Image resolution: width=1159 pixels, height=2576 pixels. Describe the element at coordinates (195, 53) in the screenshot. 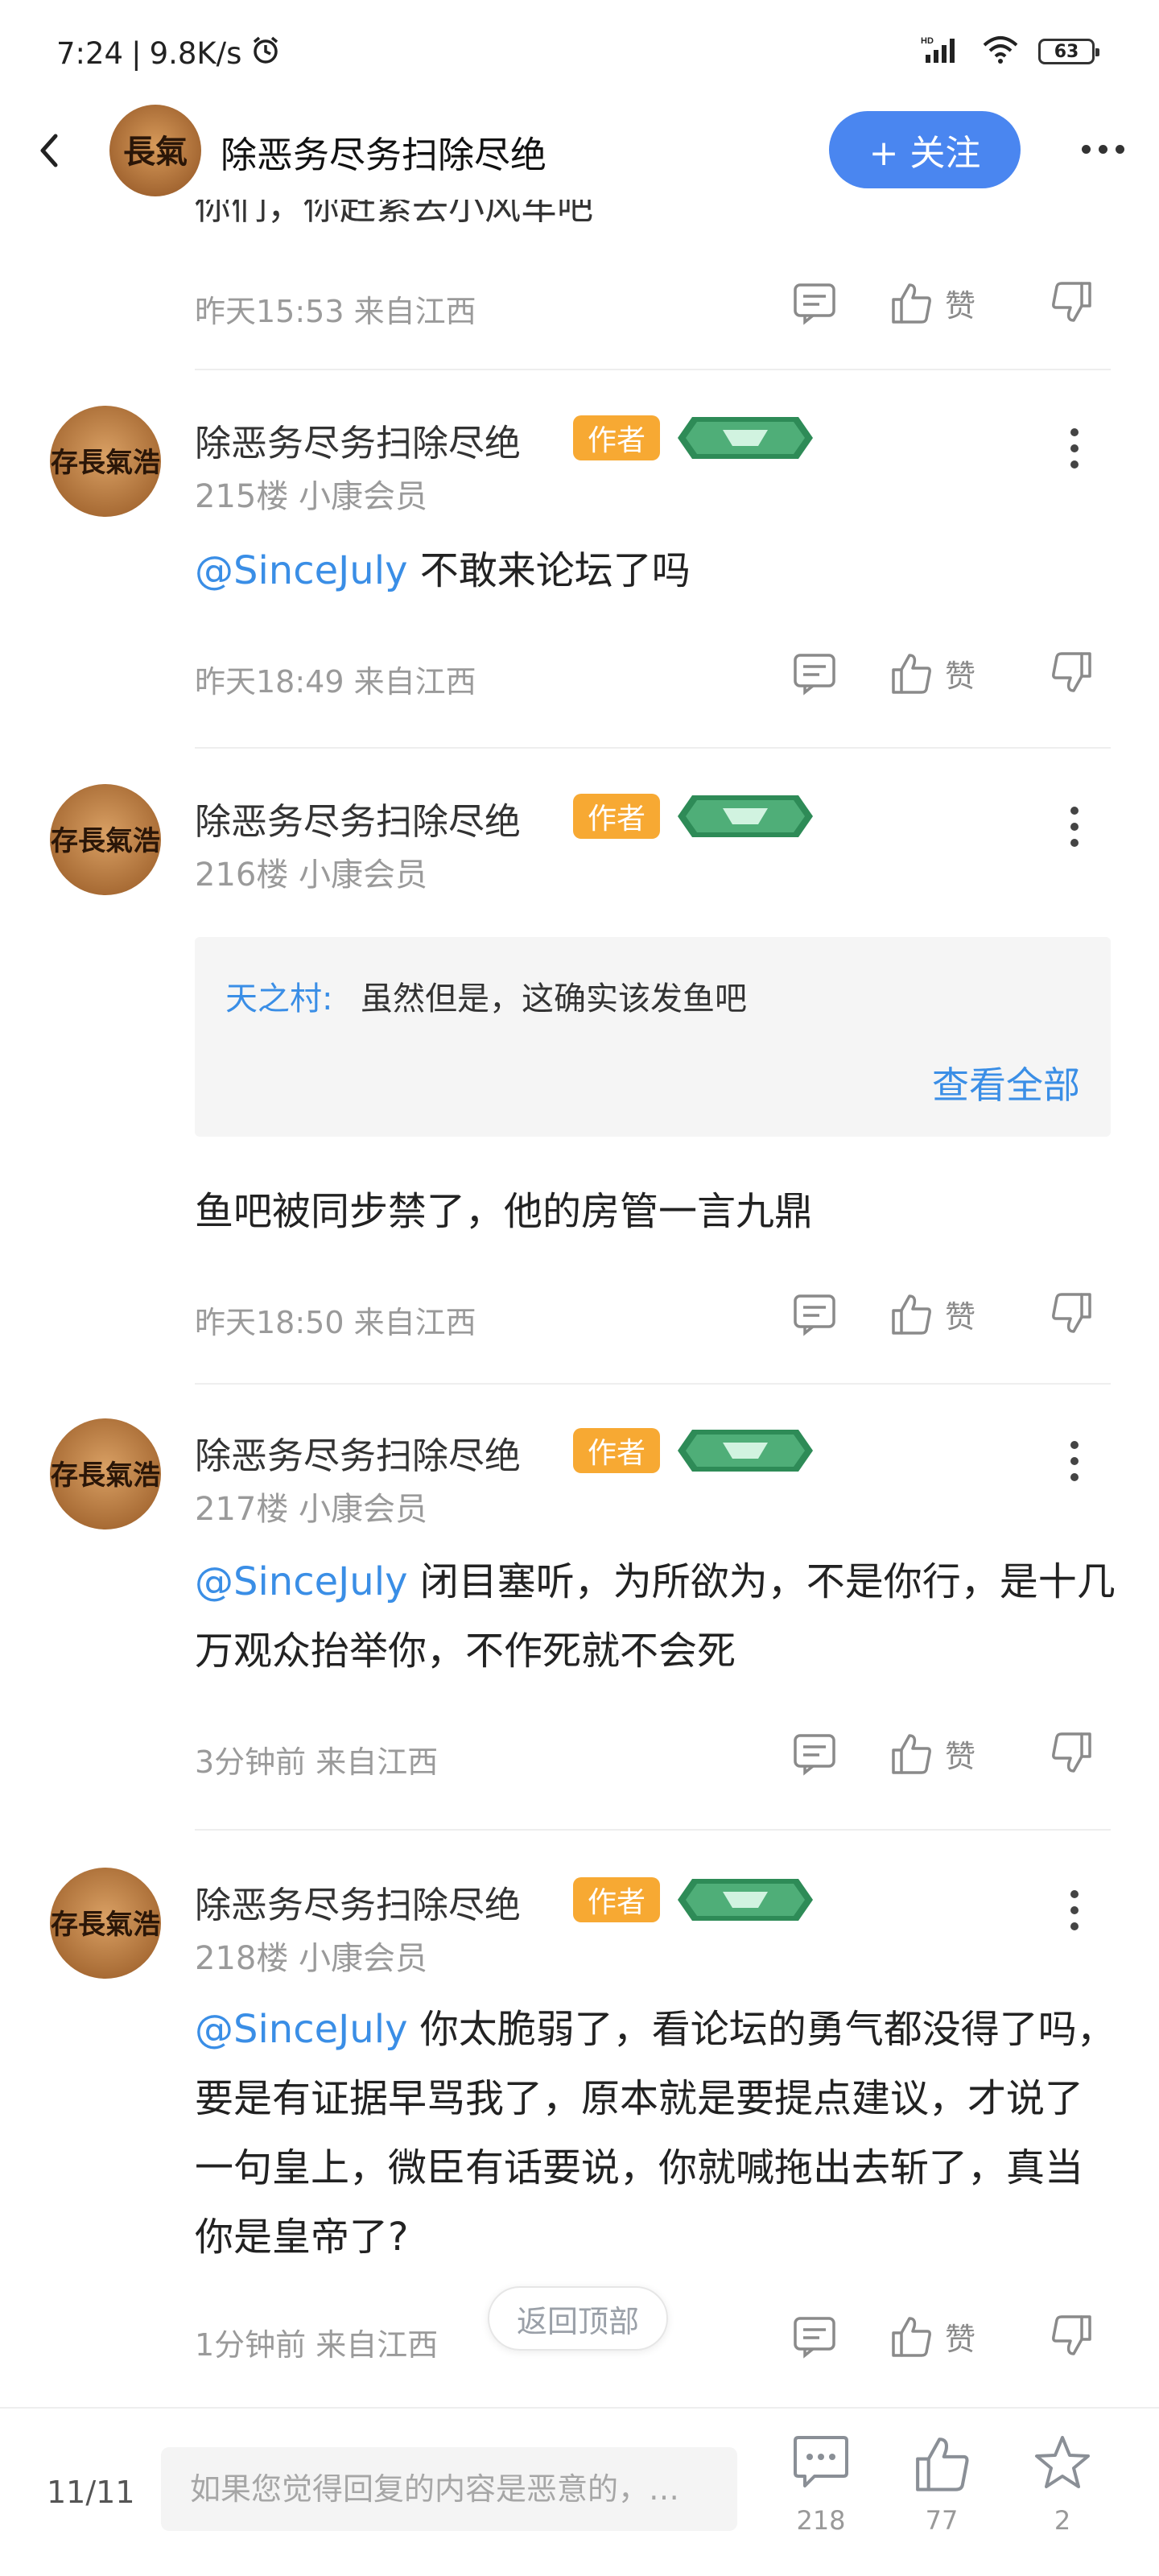

I see `status-speed: 9.8K/s` at that location.